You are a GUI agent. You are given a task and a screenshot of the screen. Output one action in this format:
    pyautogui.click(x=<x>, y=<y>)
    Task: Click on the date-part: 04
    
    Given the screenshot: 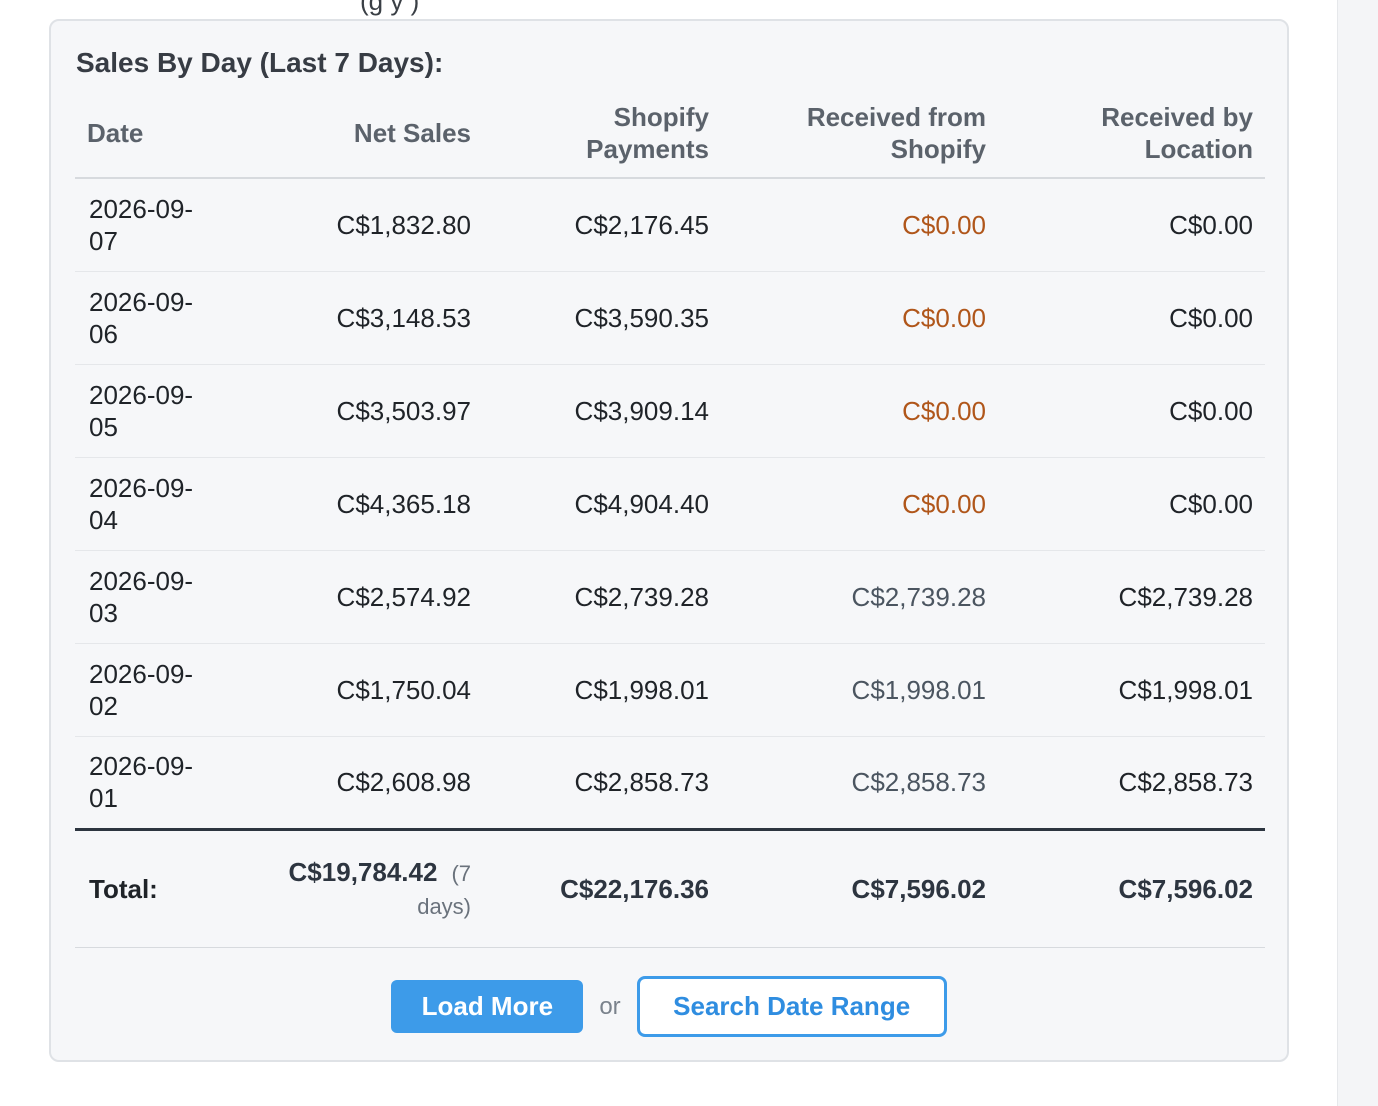 What is the action you would take?
    pyautogui.click(x=103, y=519)
    